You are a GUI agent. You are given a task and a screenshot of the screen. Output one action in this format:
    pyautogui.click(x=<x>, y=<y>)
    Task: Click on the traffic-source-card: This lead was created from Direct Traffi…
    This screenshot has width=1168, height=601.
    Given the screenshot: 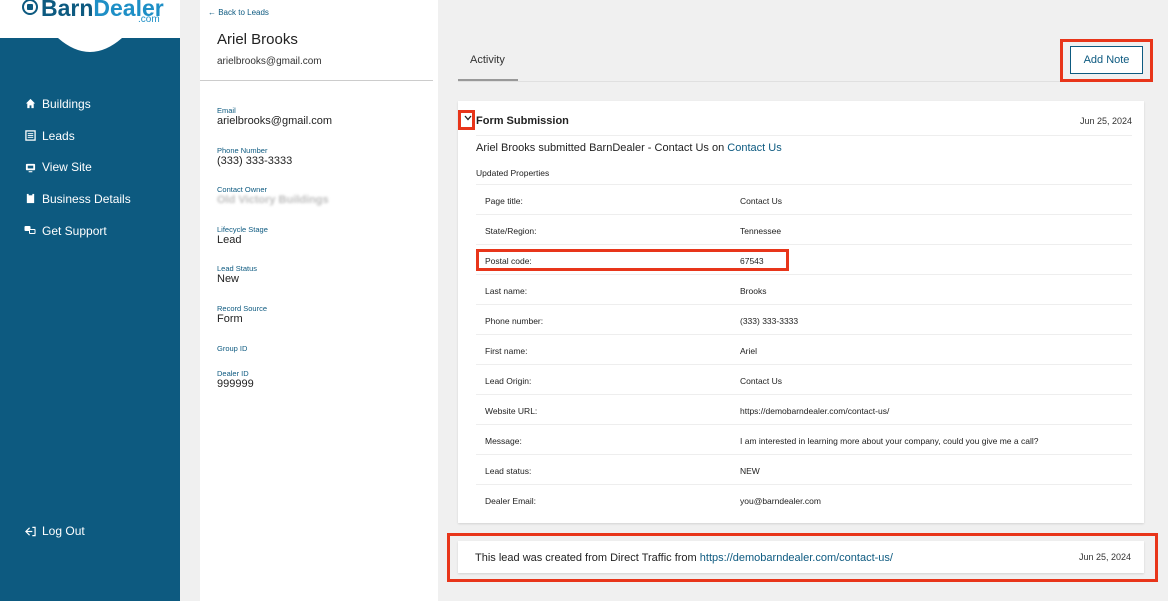 What is the action you would take?
    pyautogui.click(x=801, y=557)
    